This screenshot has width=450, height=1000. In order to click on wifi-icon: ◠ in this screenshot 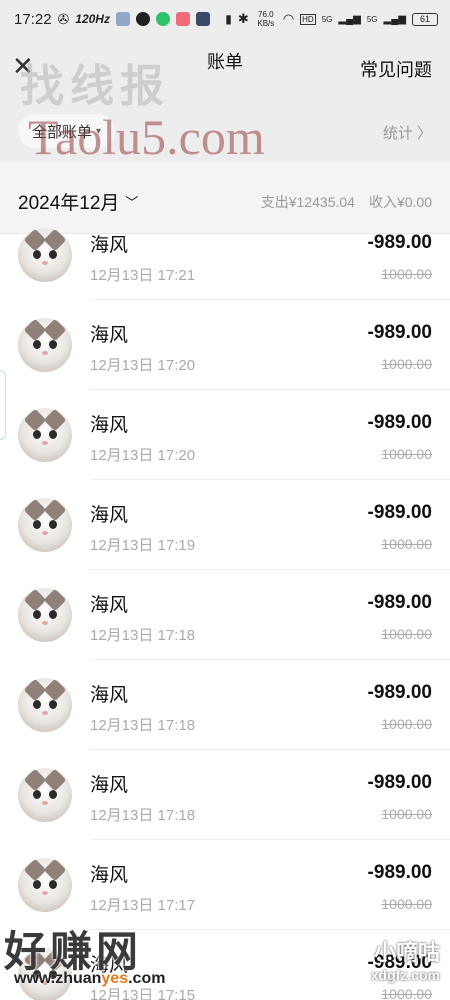, I will do `click(288, 18)`.